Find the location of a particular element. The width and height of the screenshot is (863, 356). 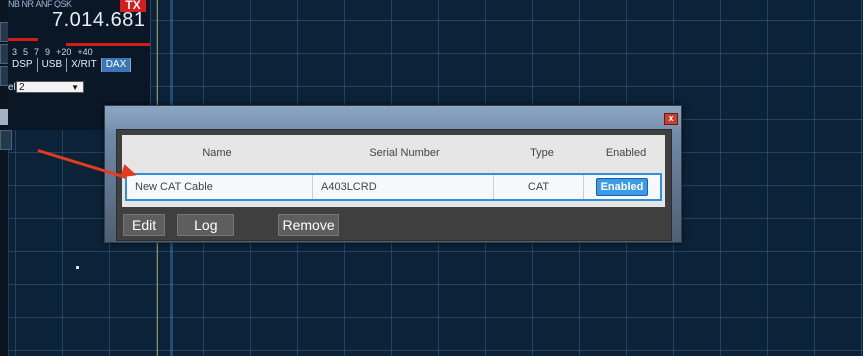

tab-xrit: X/RIT is located at coordinates (84, 65).